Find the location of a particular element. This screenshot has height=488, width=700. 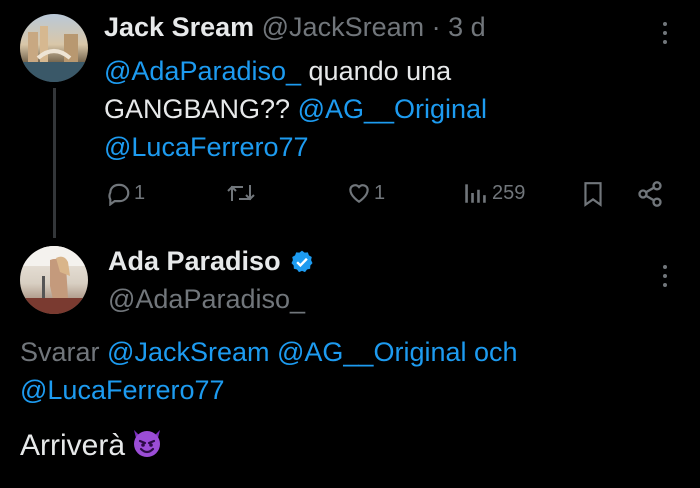

reply-count: 1 is located at coordinates (140, 192).